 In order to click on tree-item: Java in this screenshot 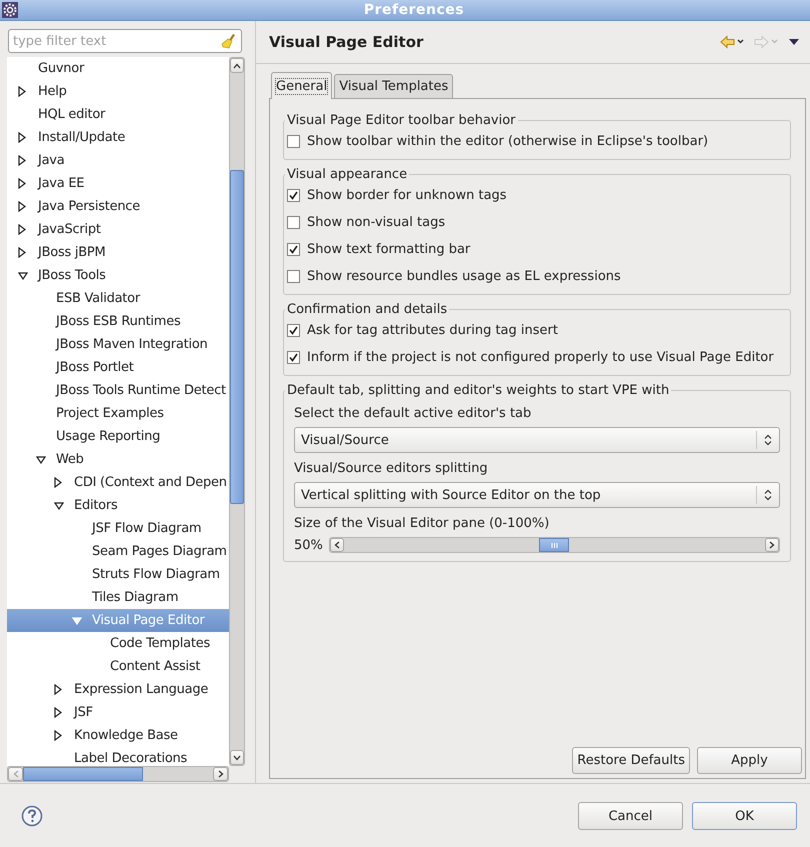, I will do `click(118, 160)`.